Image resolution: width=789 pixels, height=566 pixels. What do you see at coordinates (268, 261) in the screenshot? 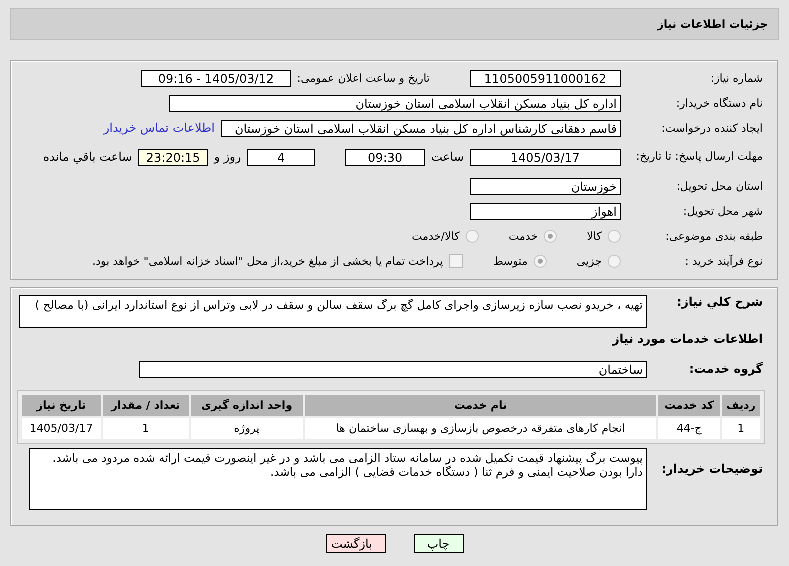
I see `checkbox-label: پرداخت تمام یا بخشی از مبلغ خرید،از محل "اسناد خزانه اسلامی" خواهد بود.` at bounding box center [268, 261].